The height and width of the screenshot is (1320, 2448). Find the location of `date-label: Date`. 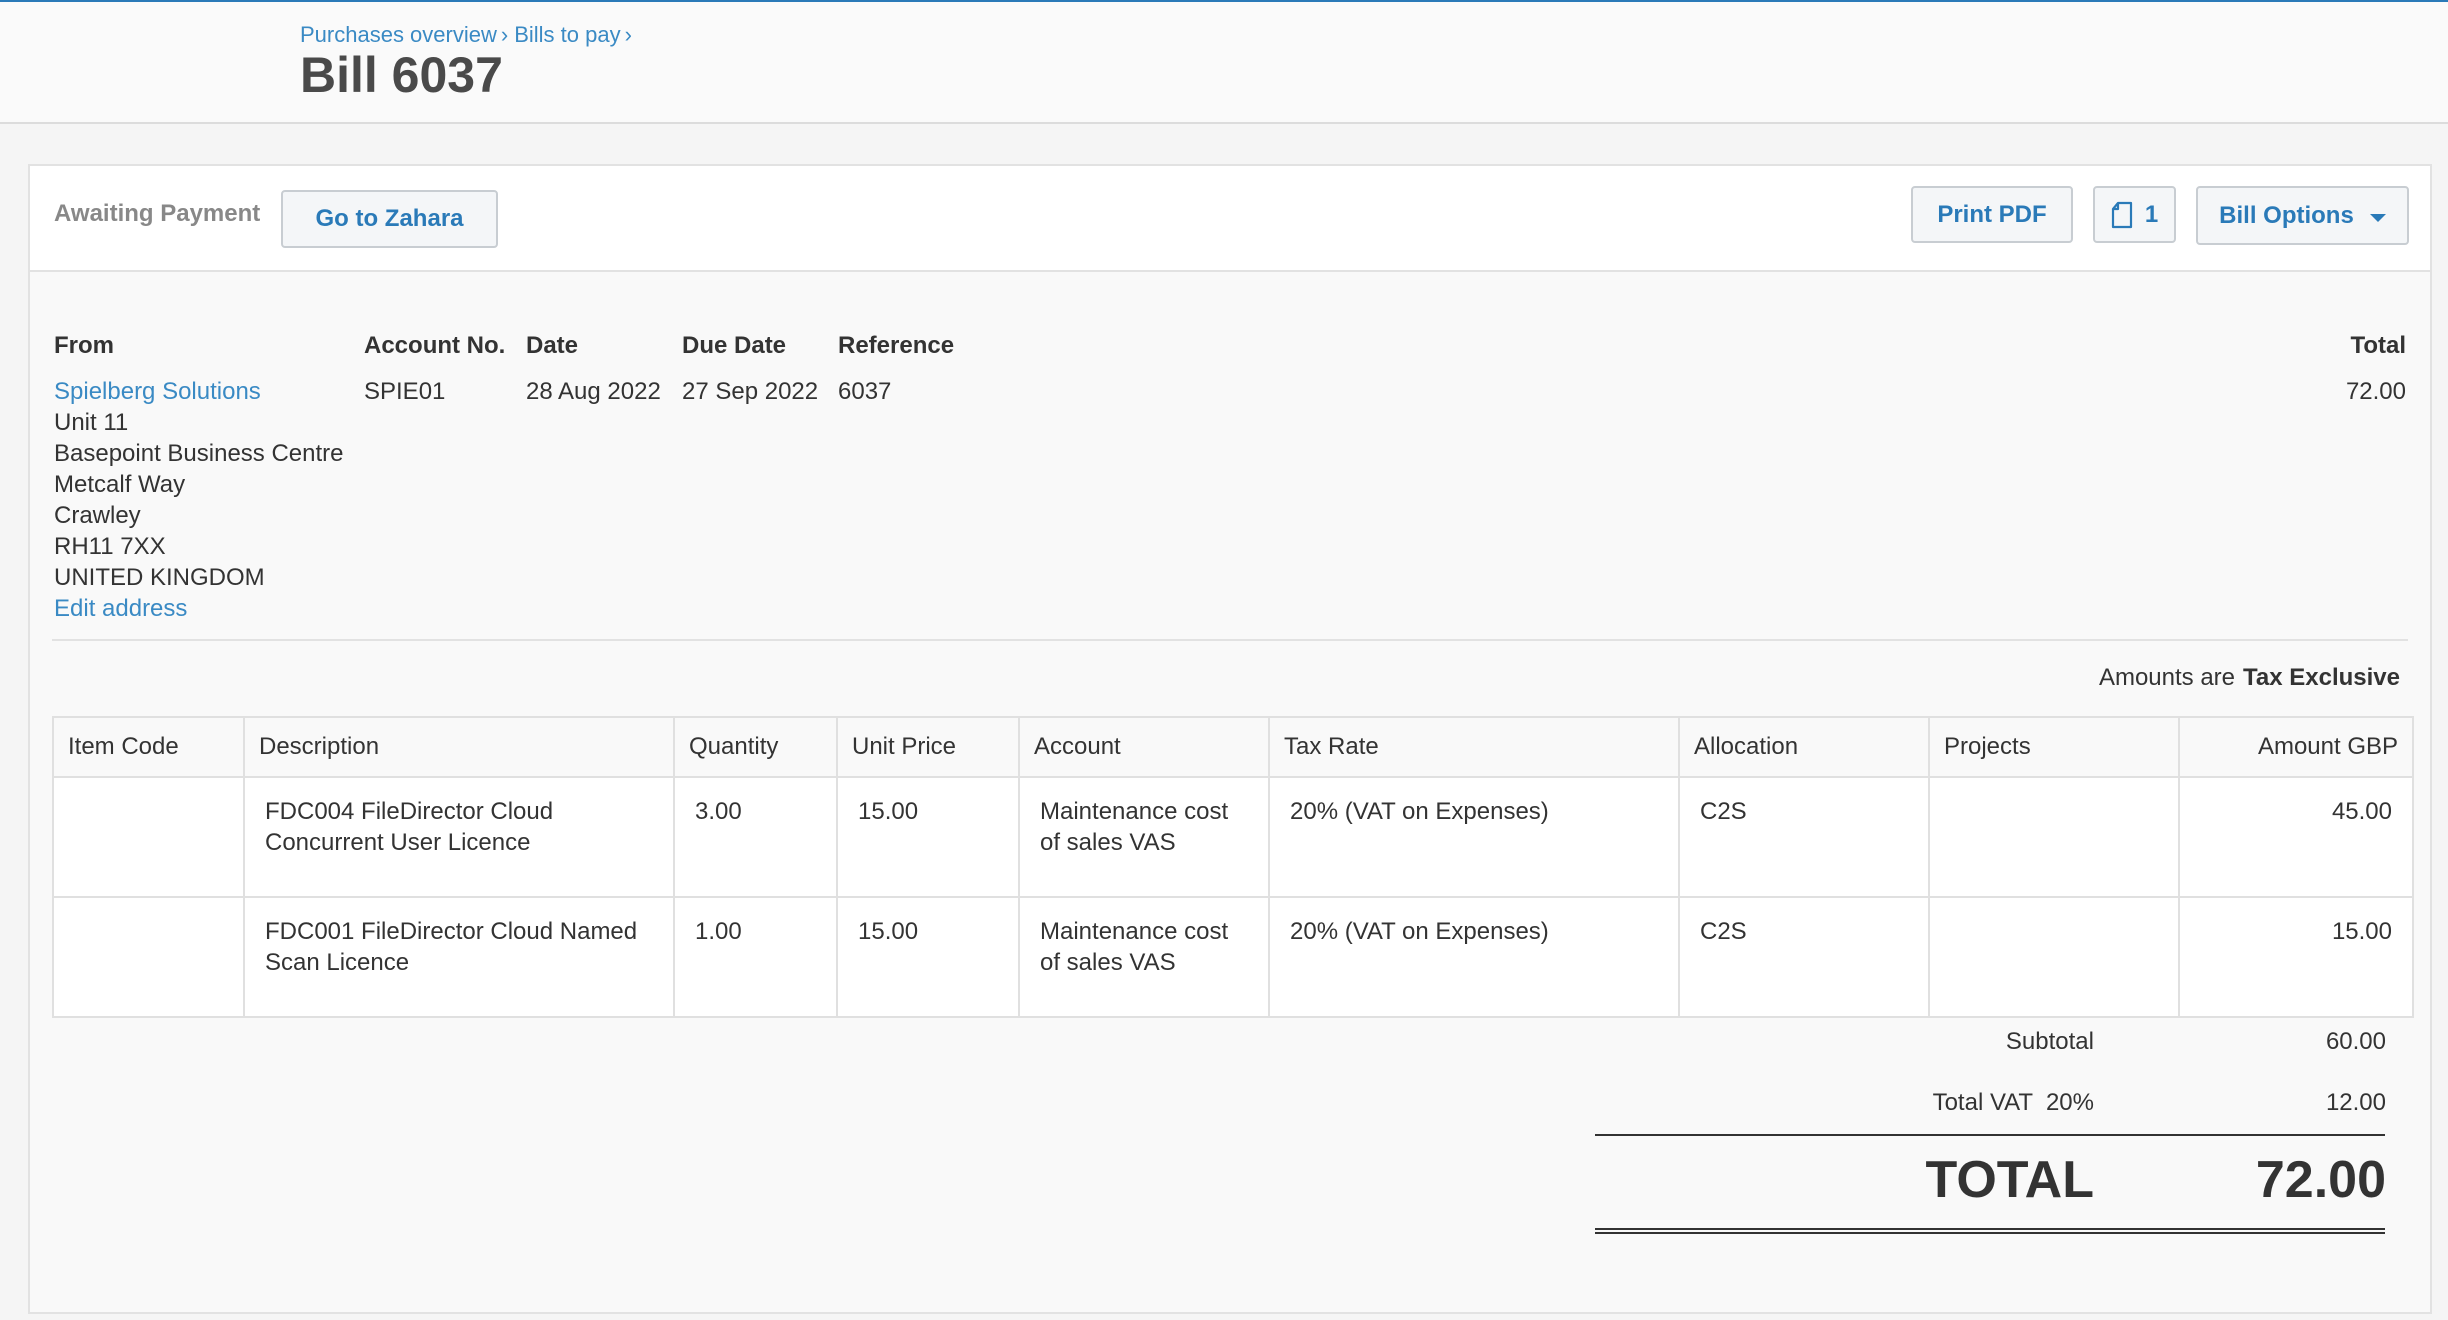

date-label: Date is located at coordinates (552, 345).